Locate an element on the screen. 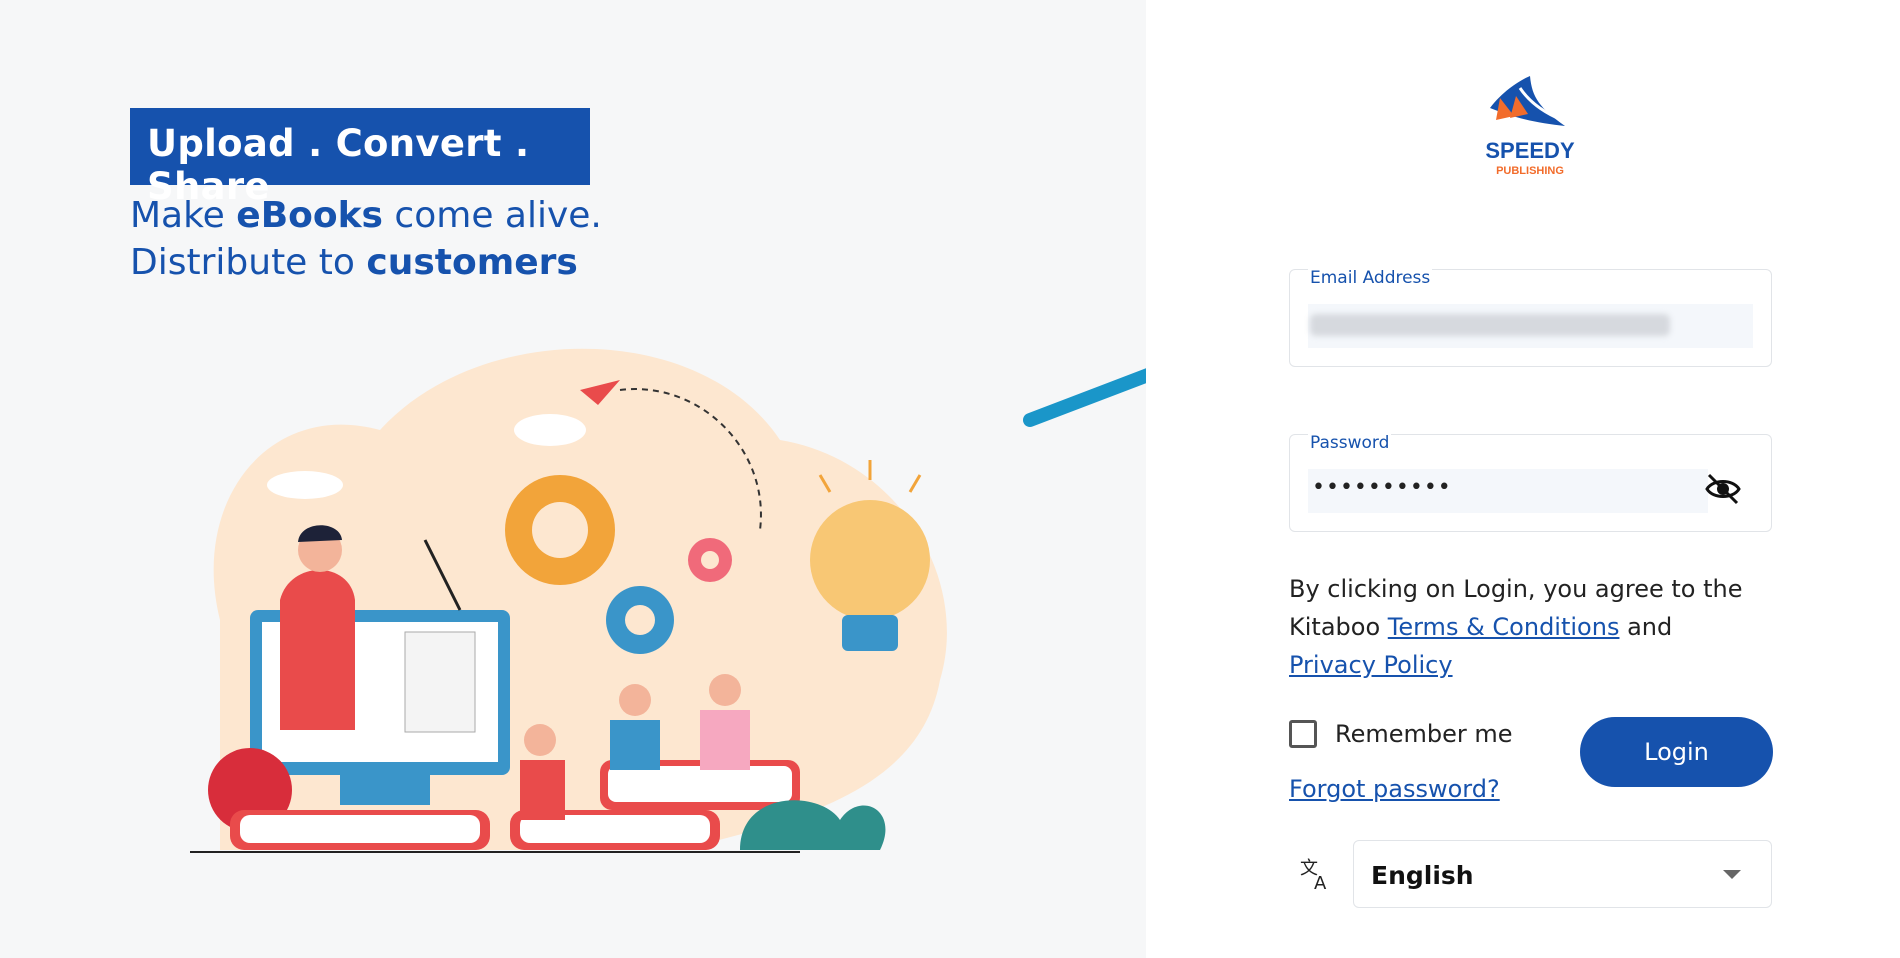 The image size is (1900, 958). login-button: Login is located at coordinates (1676, 752).